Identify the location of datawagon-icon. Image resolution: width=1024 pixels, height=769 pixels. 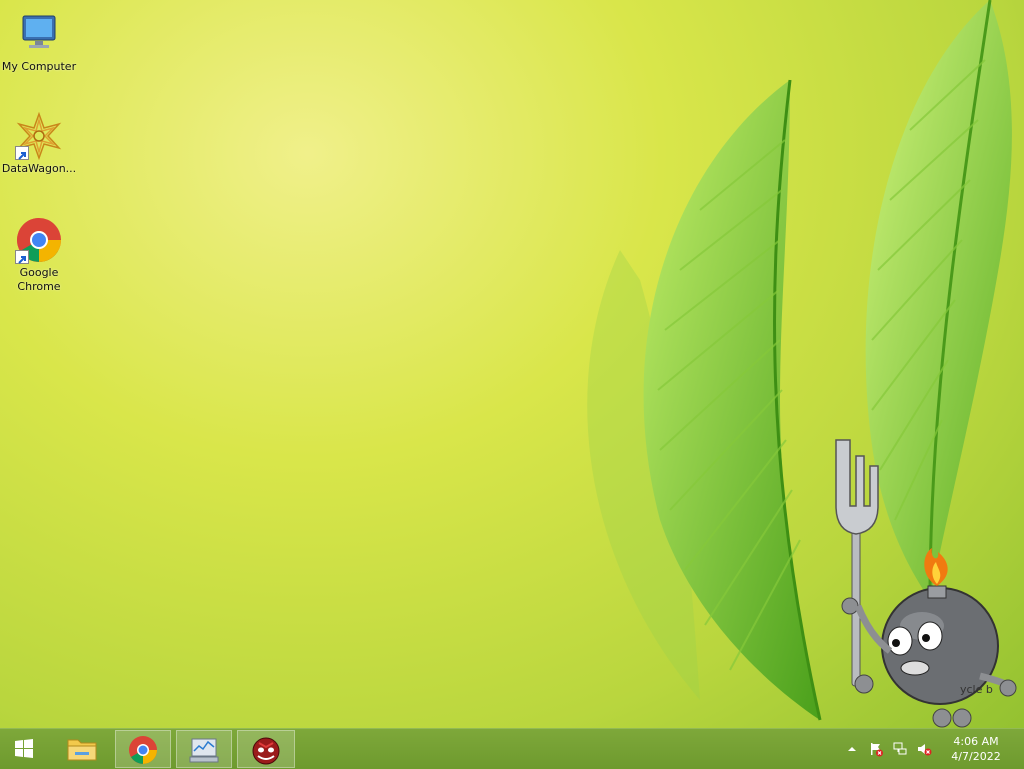
(39, 136).